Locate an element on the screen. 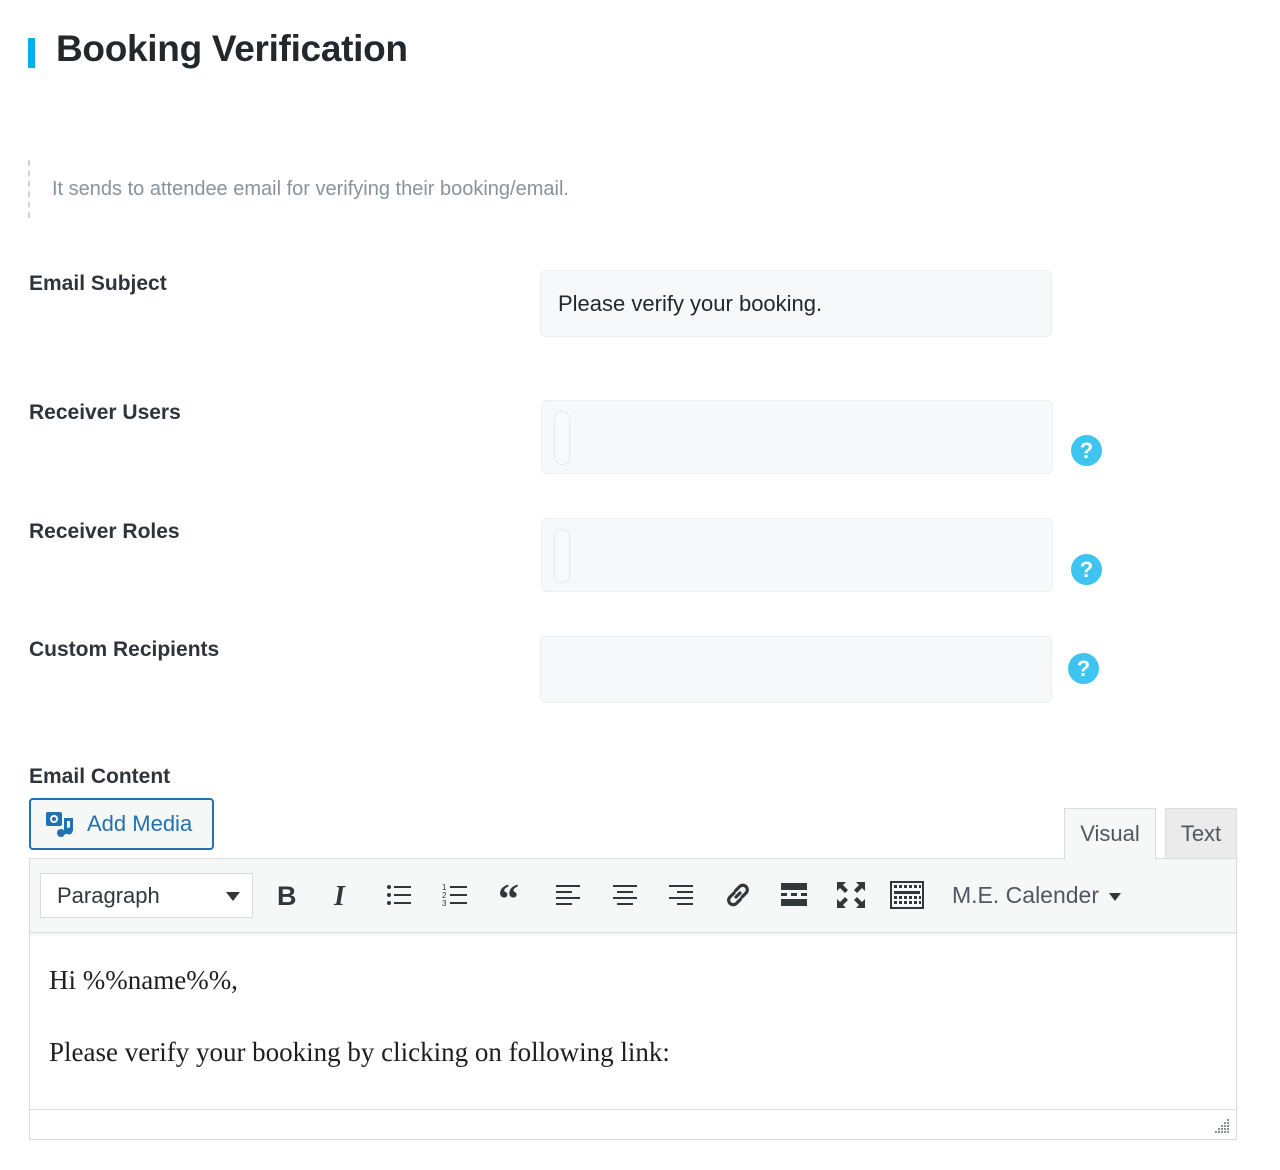 The height and width of the screenshot is (1170, 1280). align-left-button is located at coordinates (568, 895).